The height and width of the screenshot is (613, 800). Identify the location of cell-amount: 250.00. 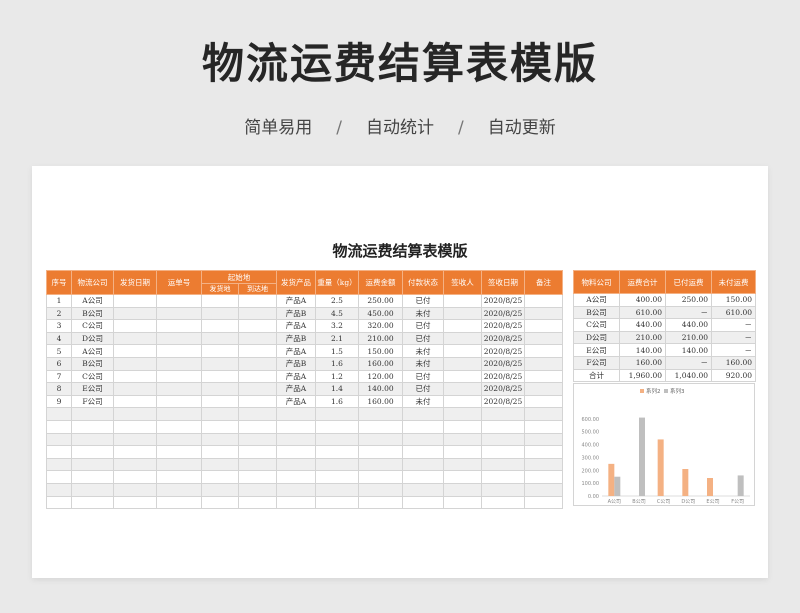
(380, 301).